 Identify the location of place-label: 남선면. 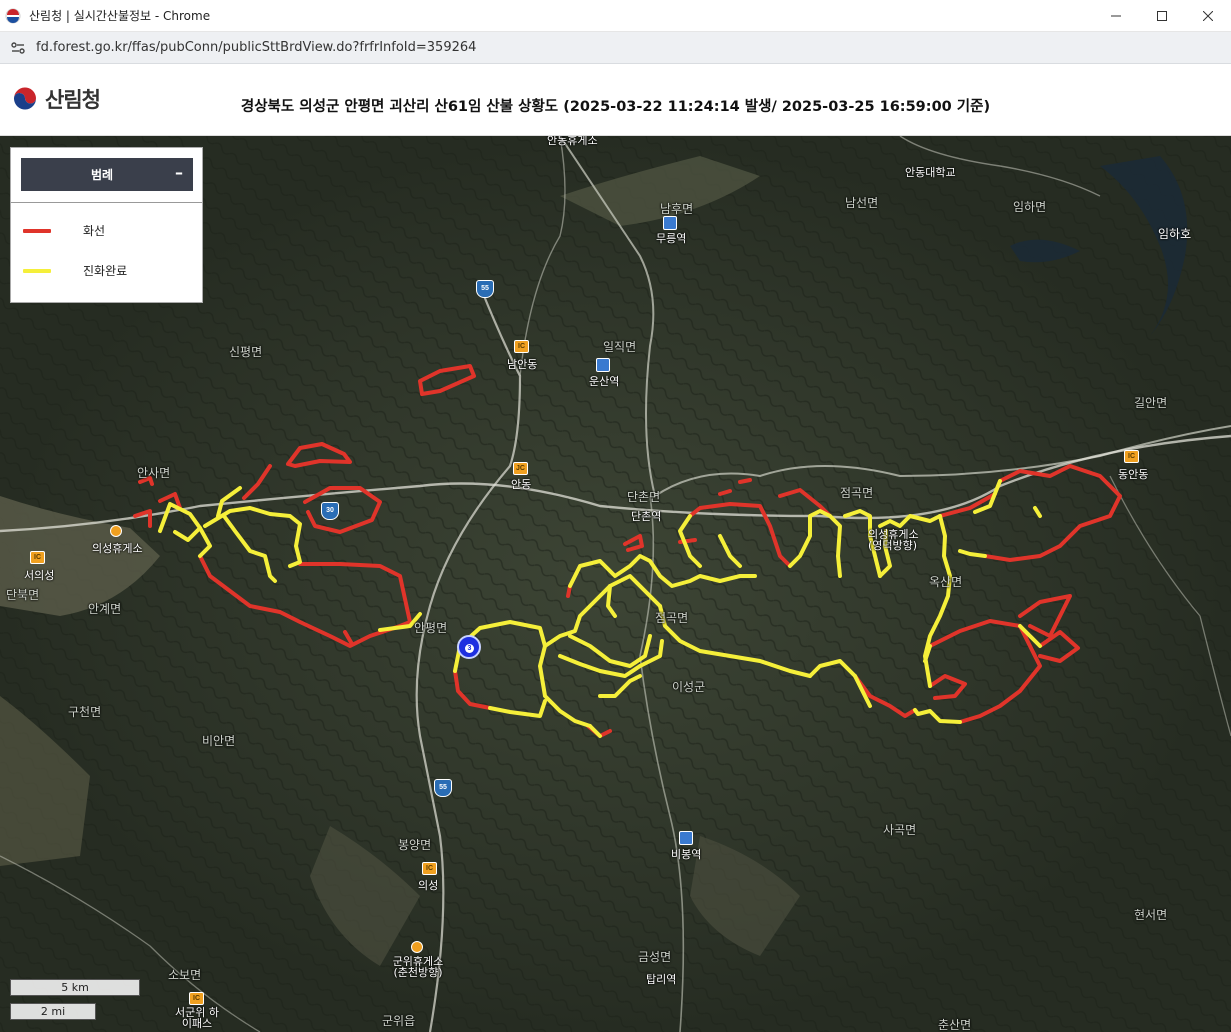
(862, 203).